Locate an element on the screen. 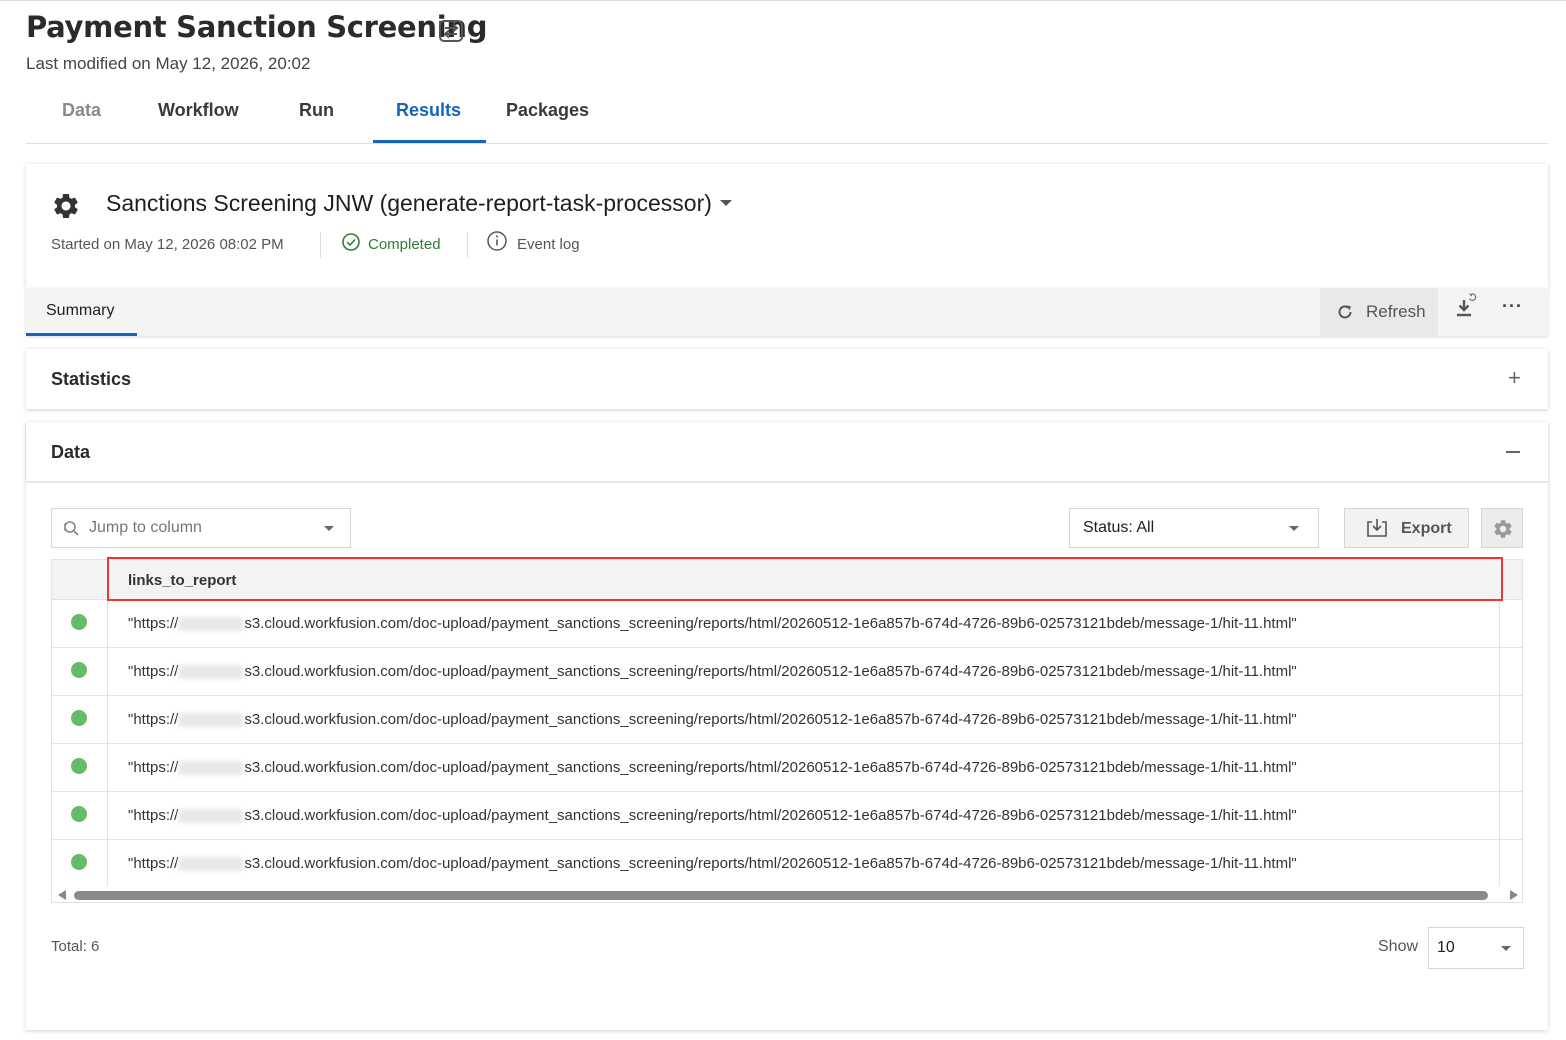 The image size is (1566, 1040). refresh-button: Refresh is located at coordinates (1379, 312).